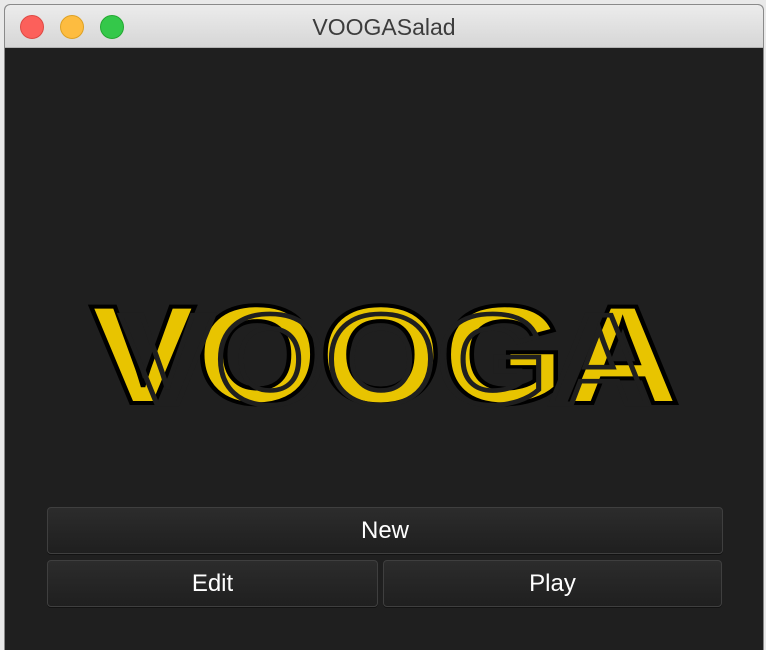 The height and width of the screenshot is (650, 766). I want to click on vooga-logo-inline: VOOGA, so click(385, 353).